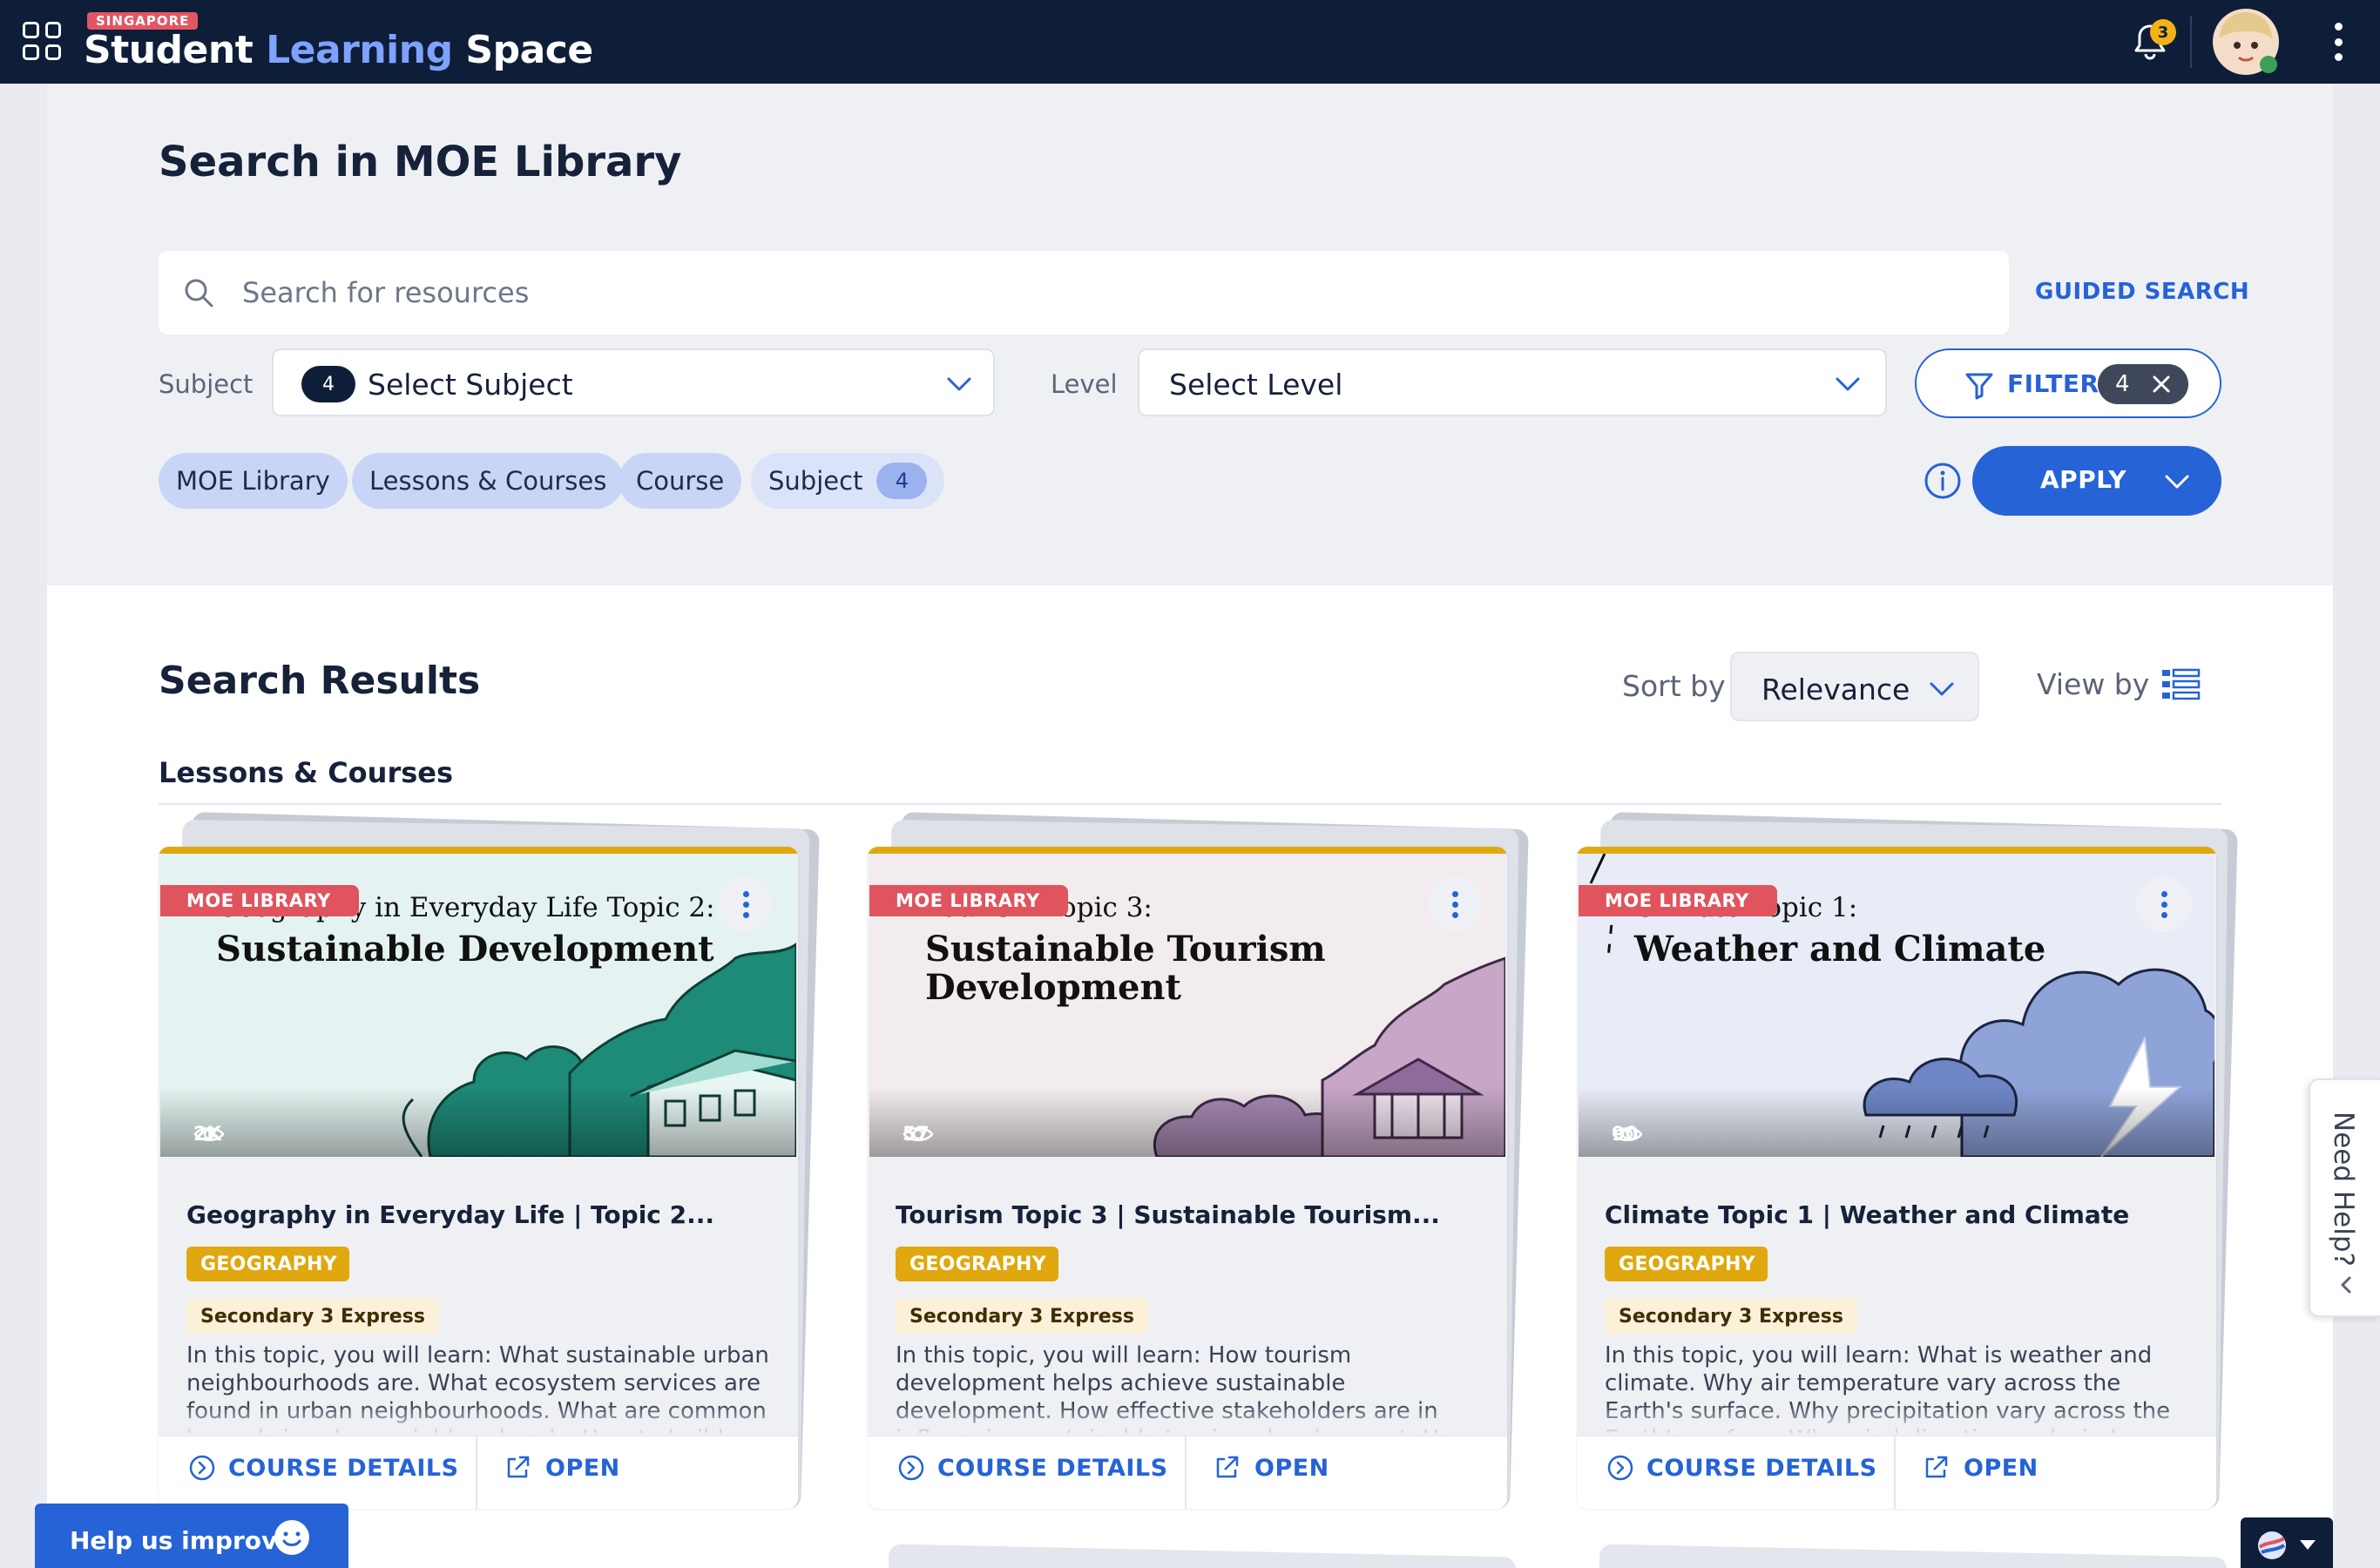 The width and height of the screenshot is (2380, 1568). Describe the element at coordinates (2161, 384) in the screenshot. I see `close-icon` at that location.